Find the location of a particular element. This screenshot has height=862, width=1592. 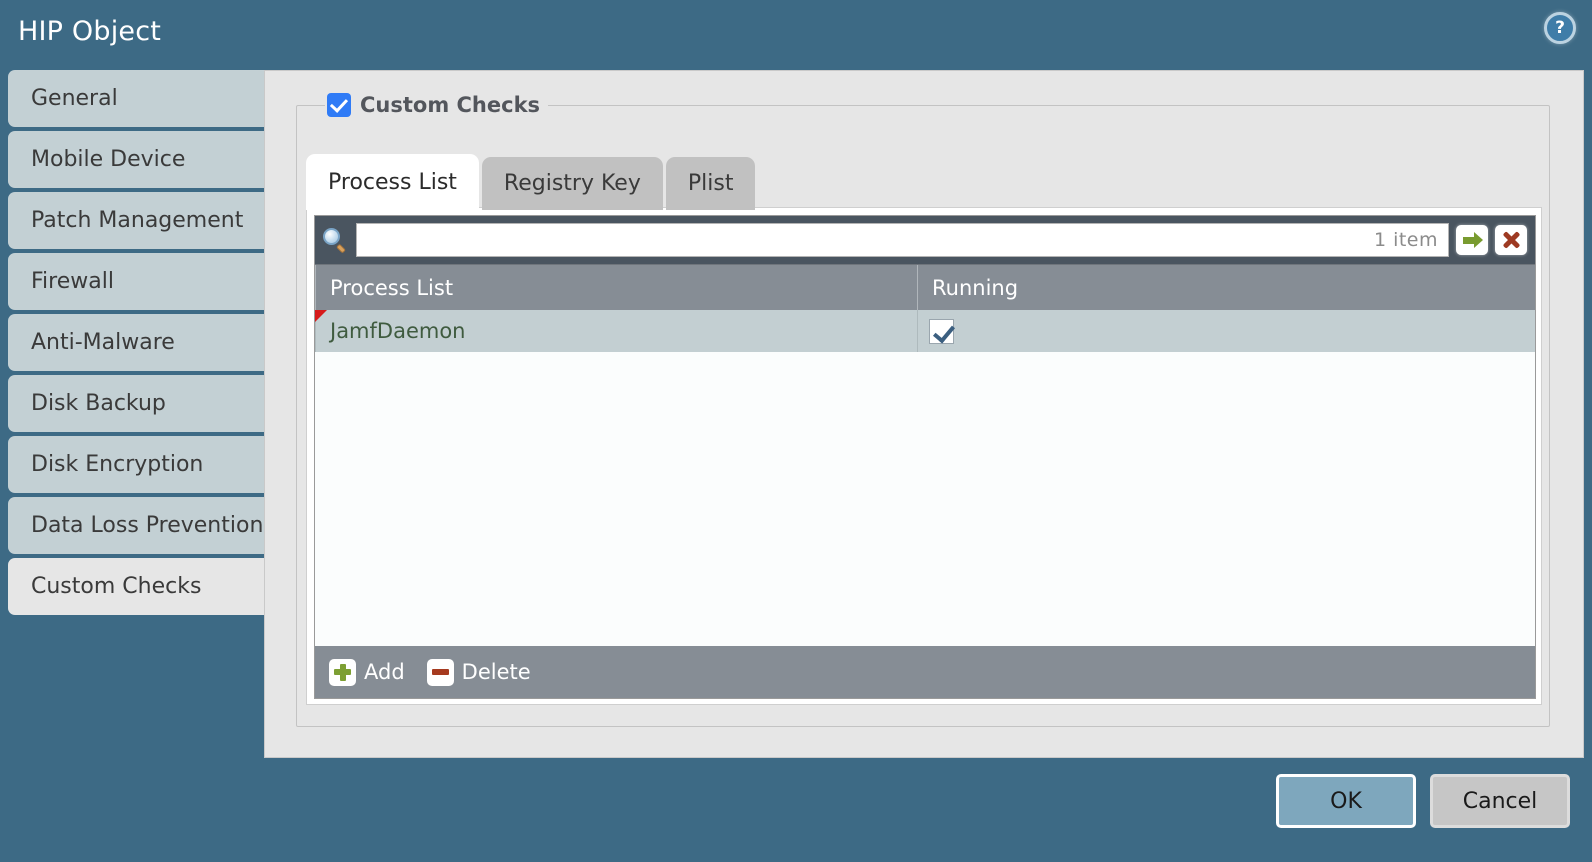

column-header-running: Running is located at coordinates (1226, 287).